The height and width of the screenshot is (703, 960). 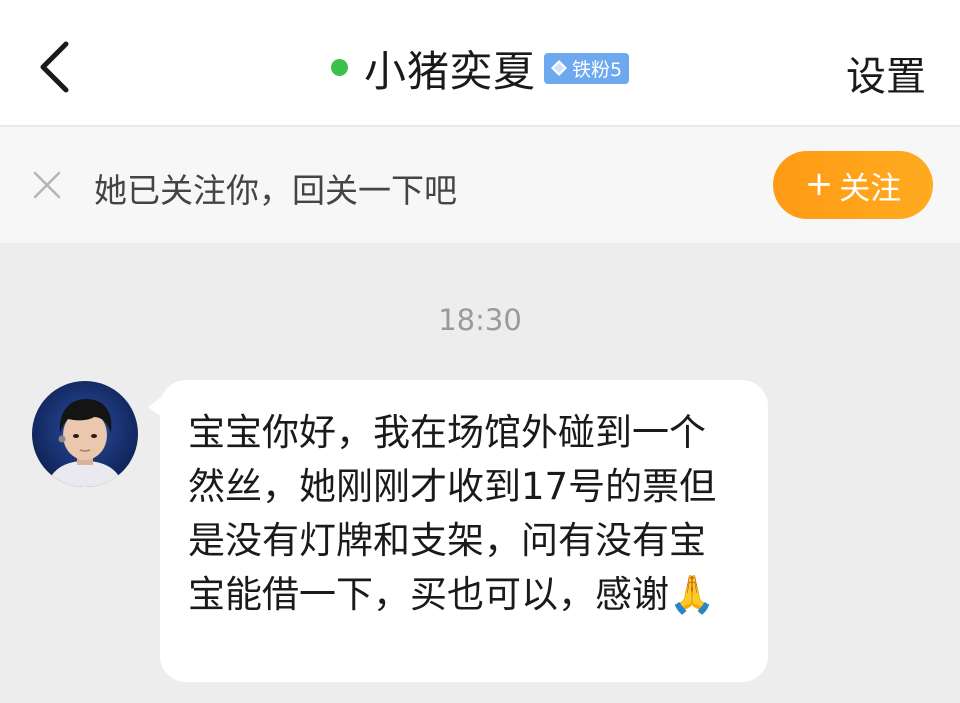 I want to click on follow-back-prompt: 她已关注你，回关一下吧, so click(x=275, y=190).